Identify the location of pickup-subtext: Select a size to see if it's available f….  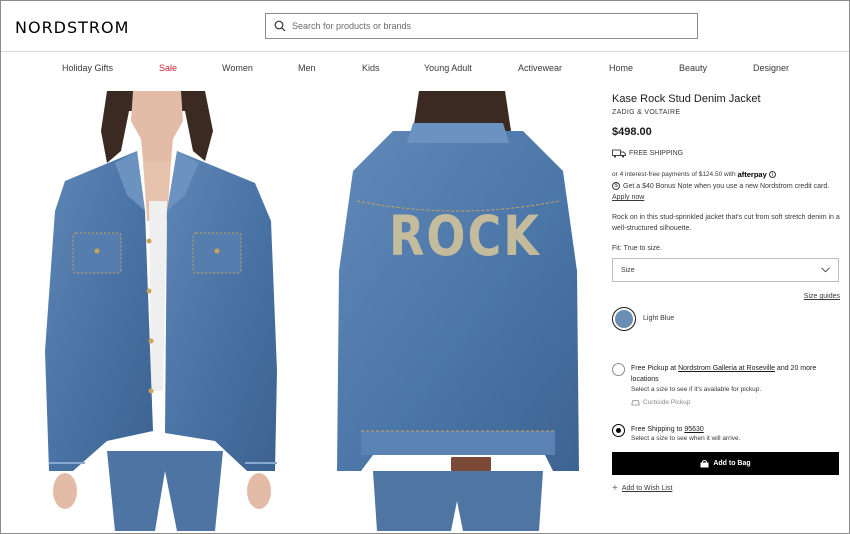
(696, 389).